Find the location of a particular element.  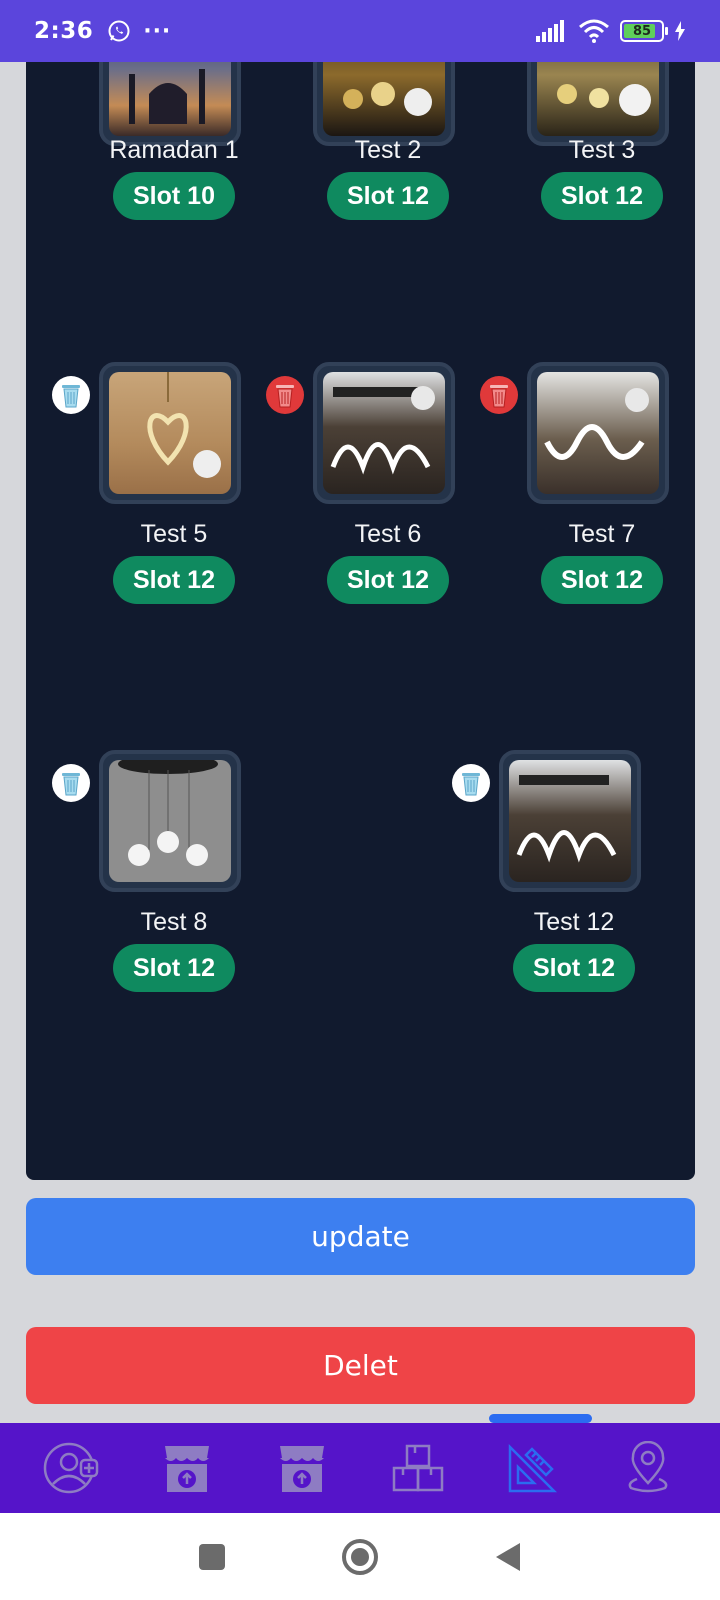

slot-badge: Slot 10 is located at coordinates (174, 196).